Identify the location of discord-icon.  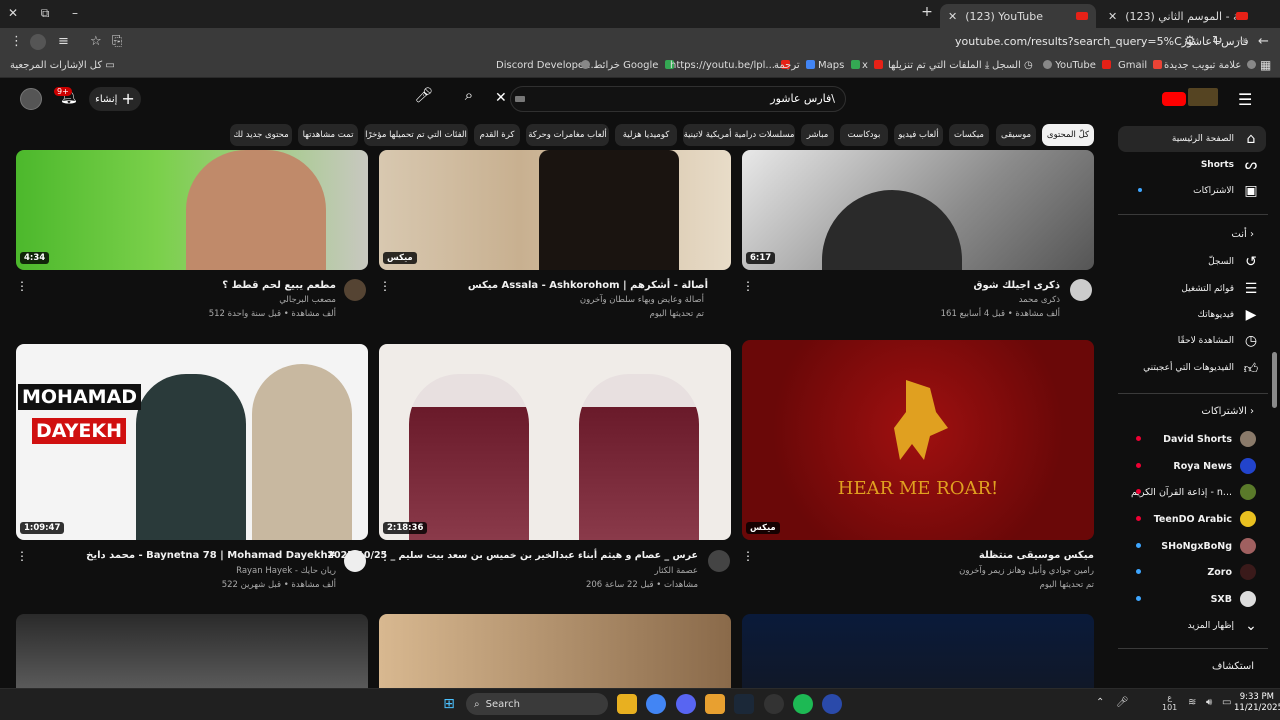
(686, 704).